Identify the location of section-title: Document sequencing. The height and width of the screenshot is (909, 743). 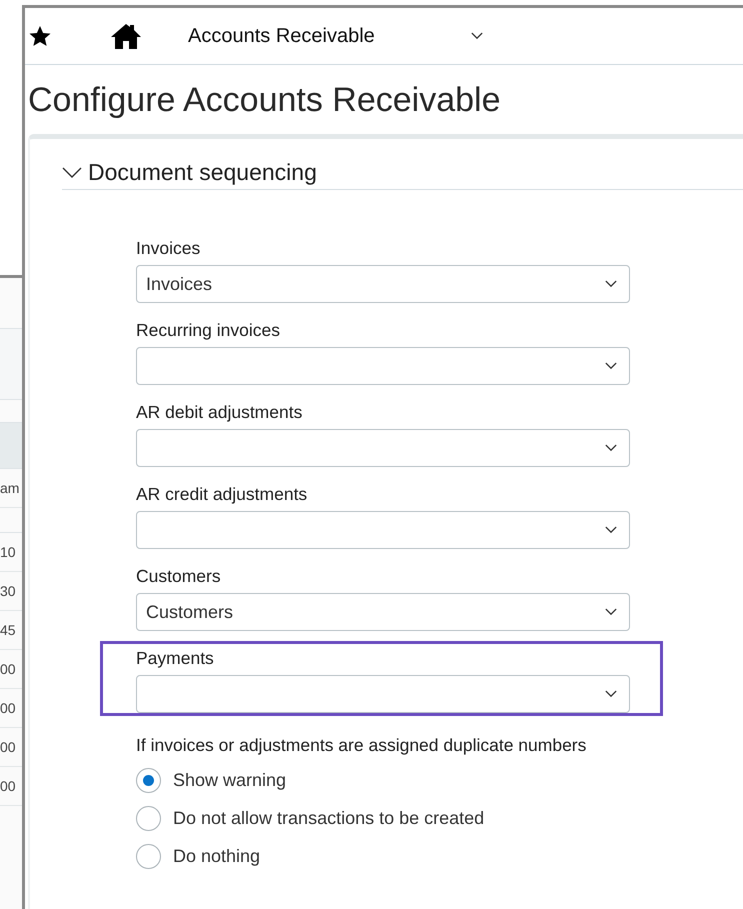
(202, 172).